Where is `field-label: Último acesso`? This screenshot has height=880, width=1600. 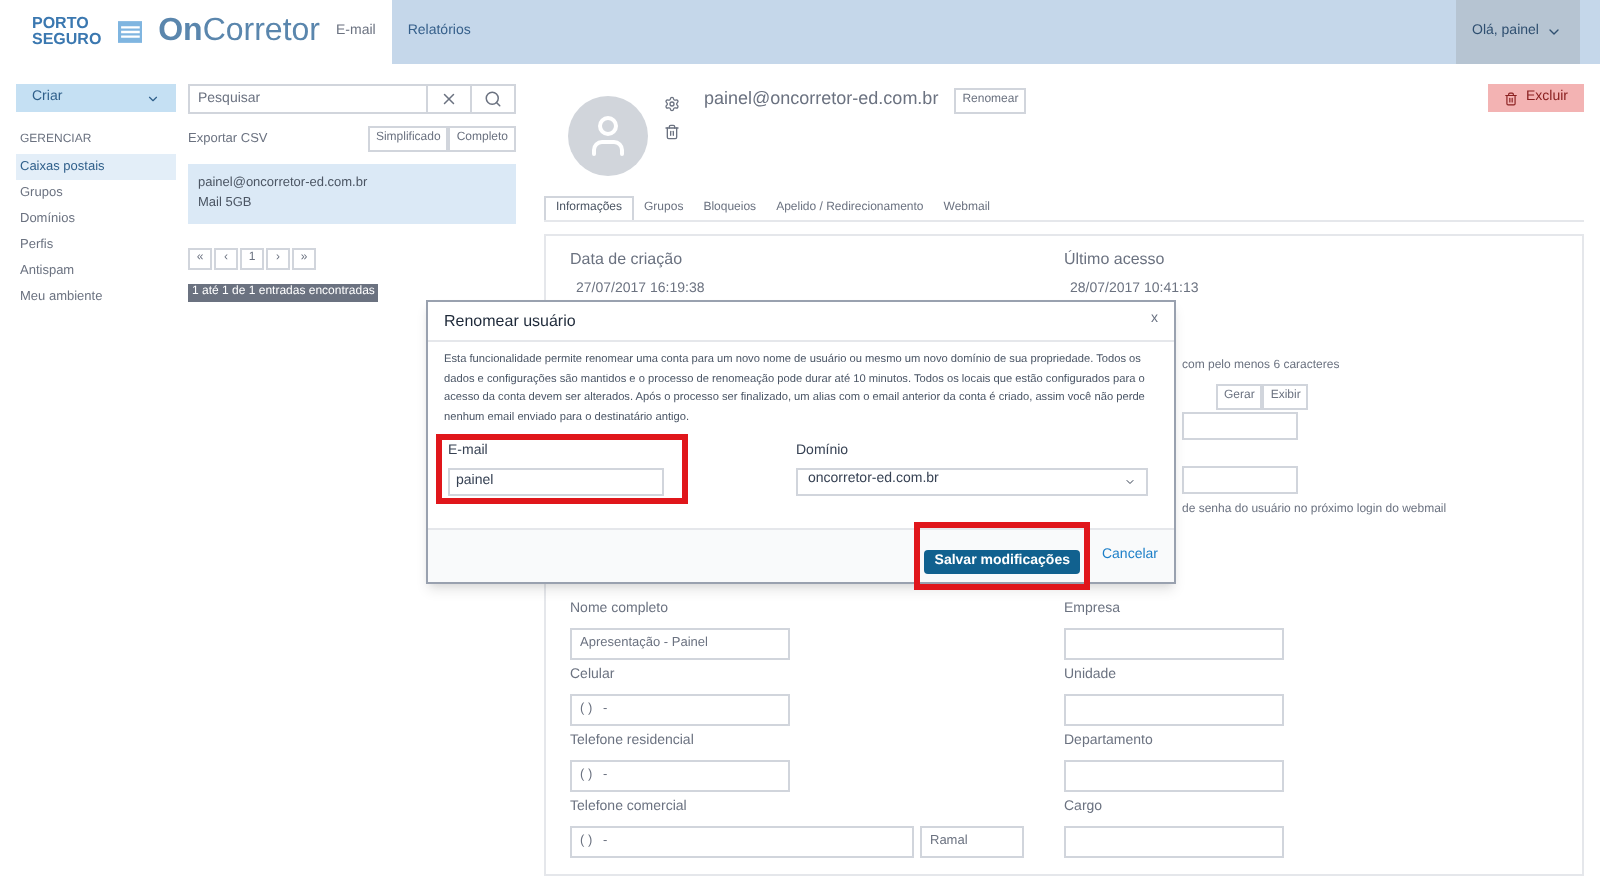 field-label: Último acesso is located at coordinates (1114, 260).